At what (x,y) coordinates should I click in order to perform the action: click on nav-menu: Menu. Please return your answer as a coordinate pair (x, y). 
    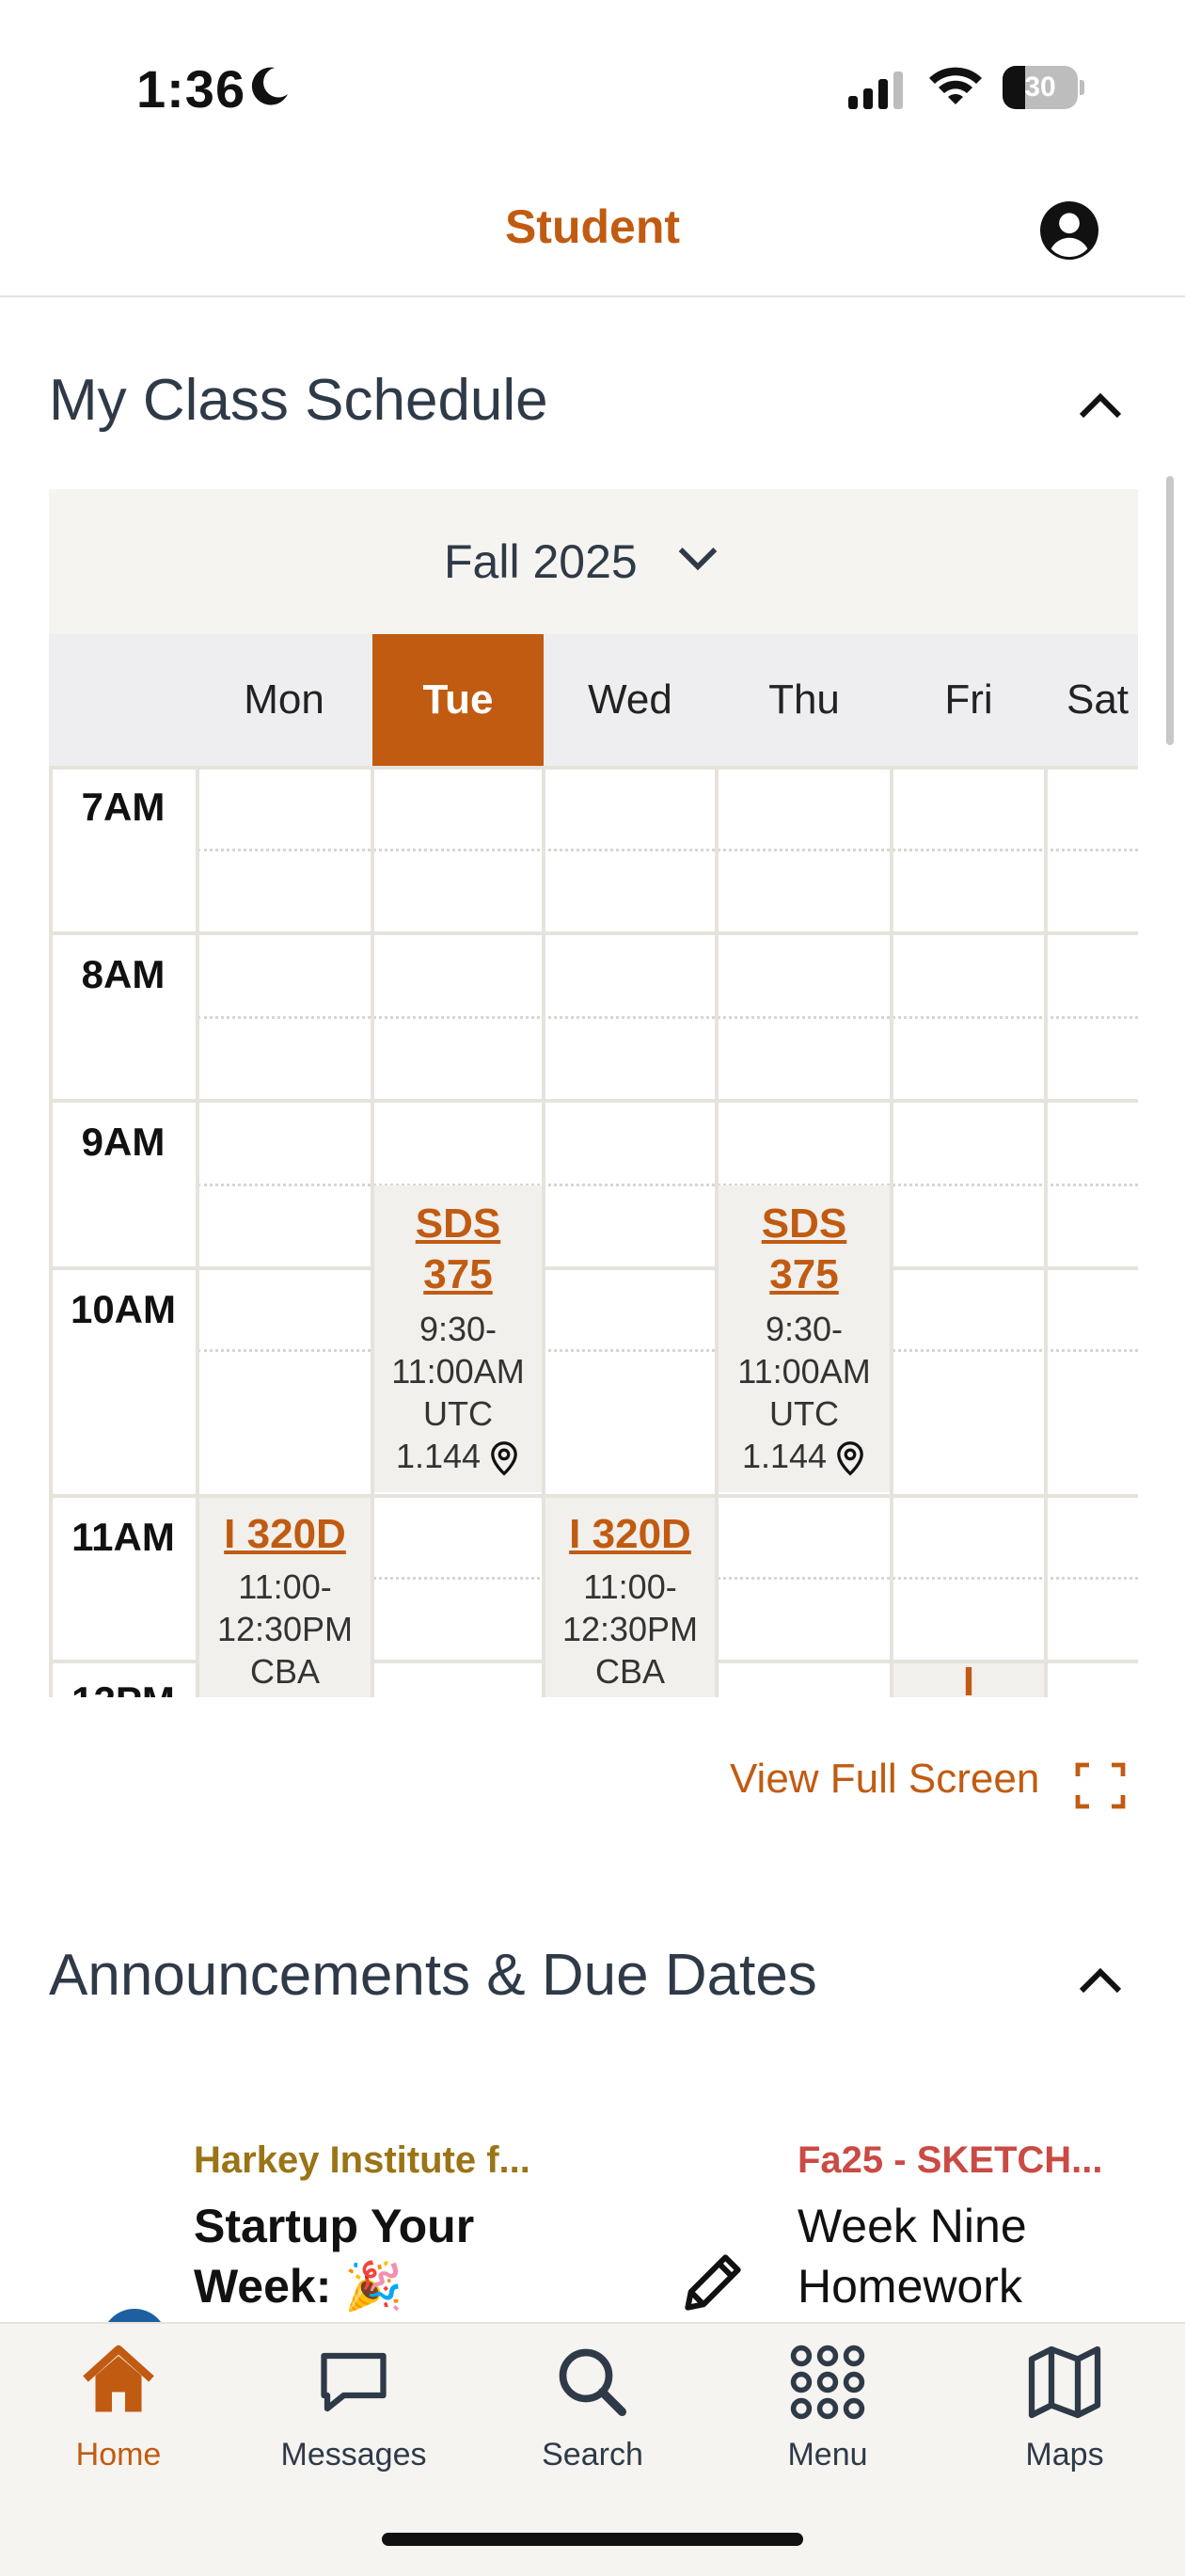
    Looking at the image, I should click on (828, 2408).